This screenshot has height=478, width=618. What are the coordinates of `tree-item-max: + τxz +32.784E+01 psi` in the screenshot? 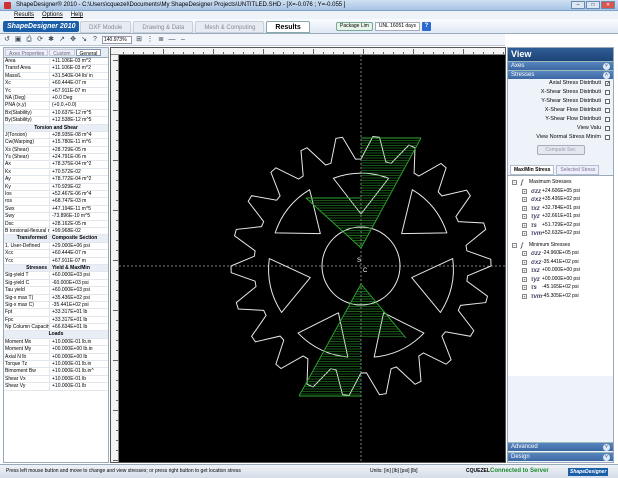 It's located at (560, 208).